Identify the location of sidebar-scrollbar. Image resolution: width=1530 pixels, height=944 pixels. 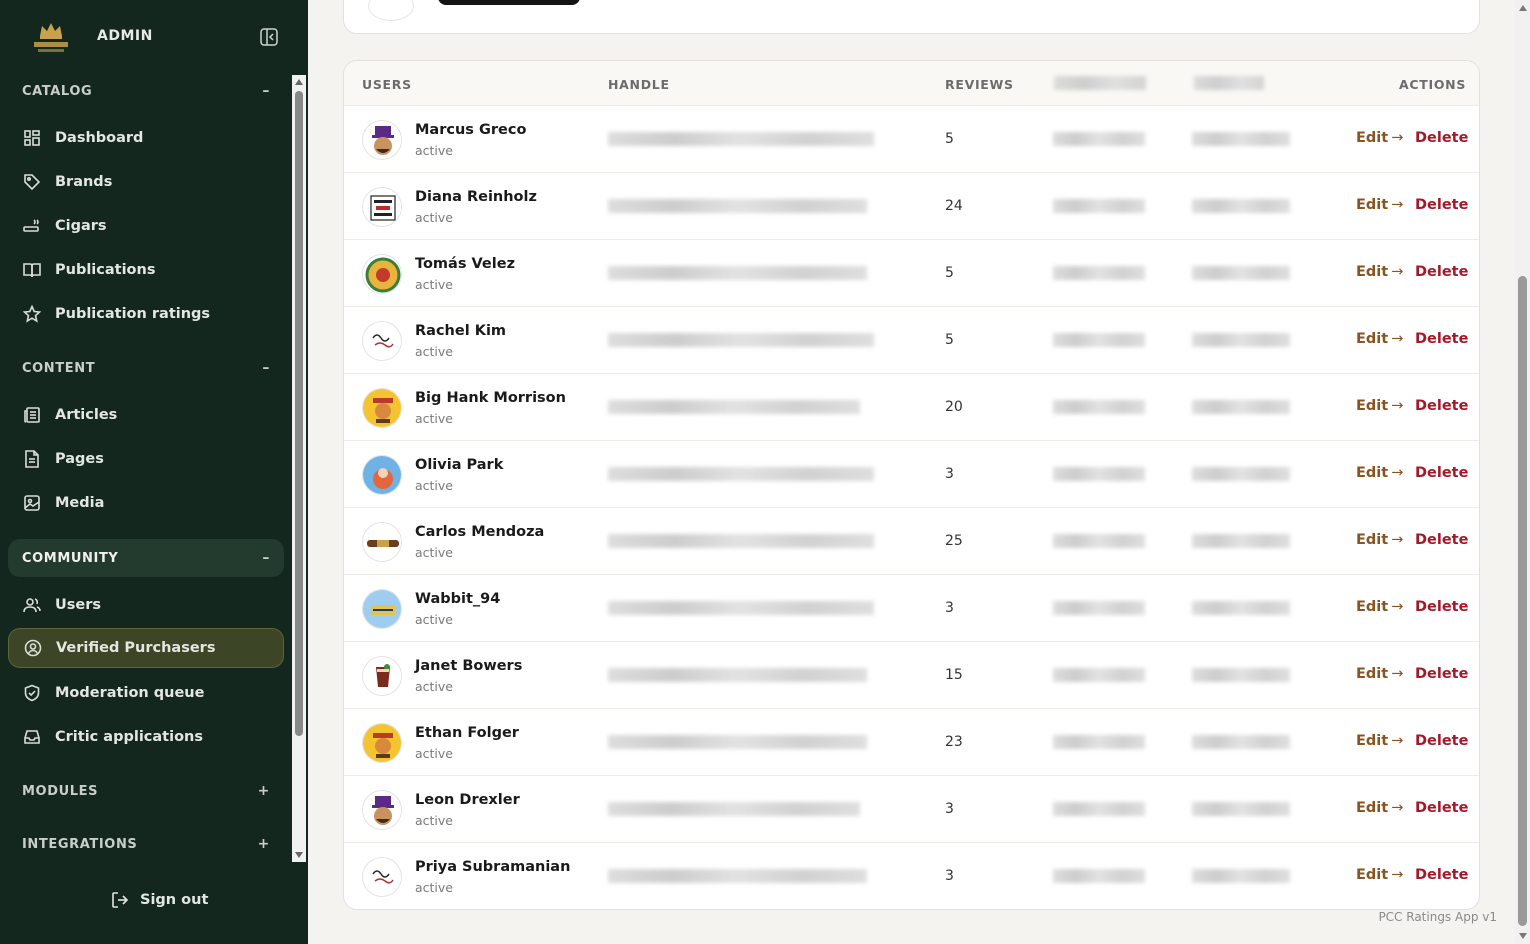
(299, 468).